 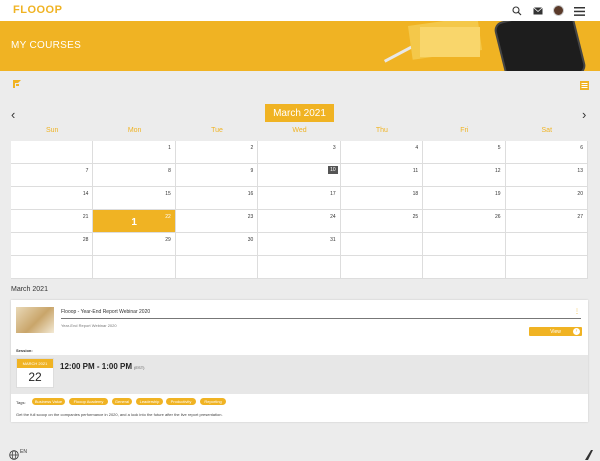 What do you see at coordinates (464, 221) in the screenshot?
I see `calendar-day-cell: 26` at bounding box center [464, 221].